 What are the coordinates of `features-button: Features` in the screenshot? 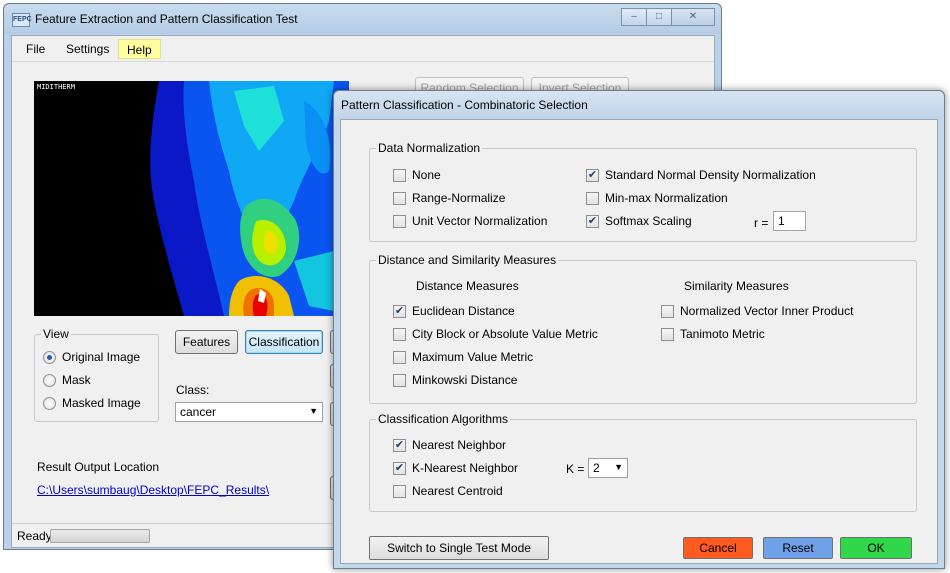 It's located at (206, 342).